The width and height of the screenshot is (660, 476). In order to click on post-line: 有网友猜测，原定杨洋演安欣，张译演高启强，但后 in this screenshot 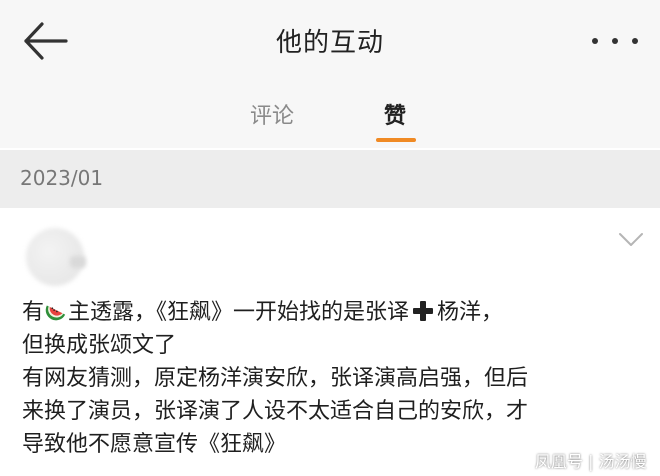, I will do `click(275, 378)`.